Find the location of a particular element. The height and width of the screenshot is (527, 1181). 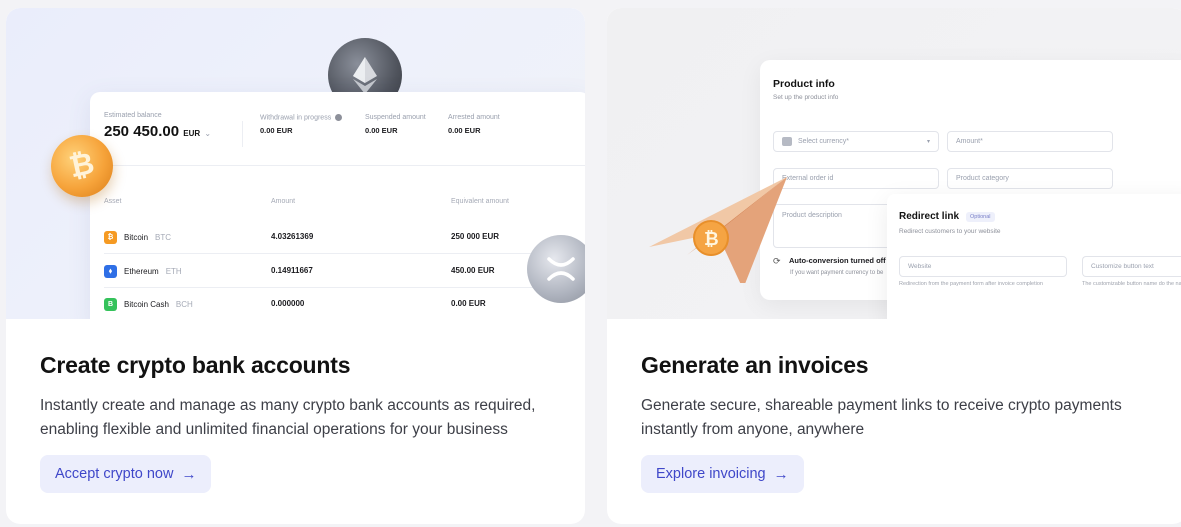

table-row-asset: ⬧ Ethereum ETH is located at coordinates (143, 271).